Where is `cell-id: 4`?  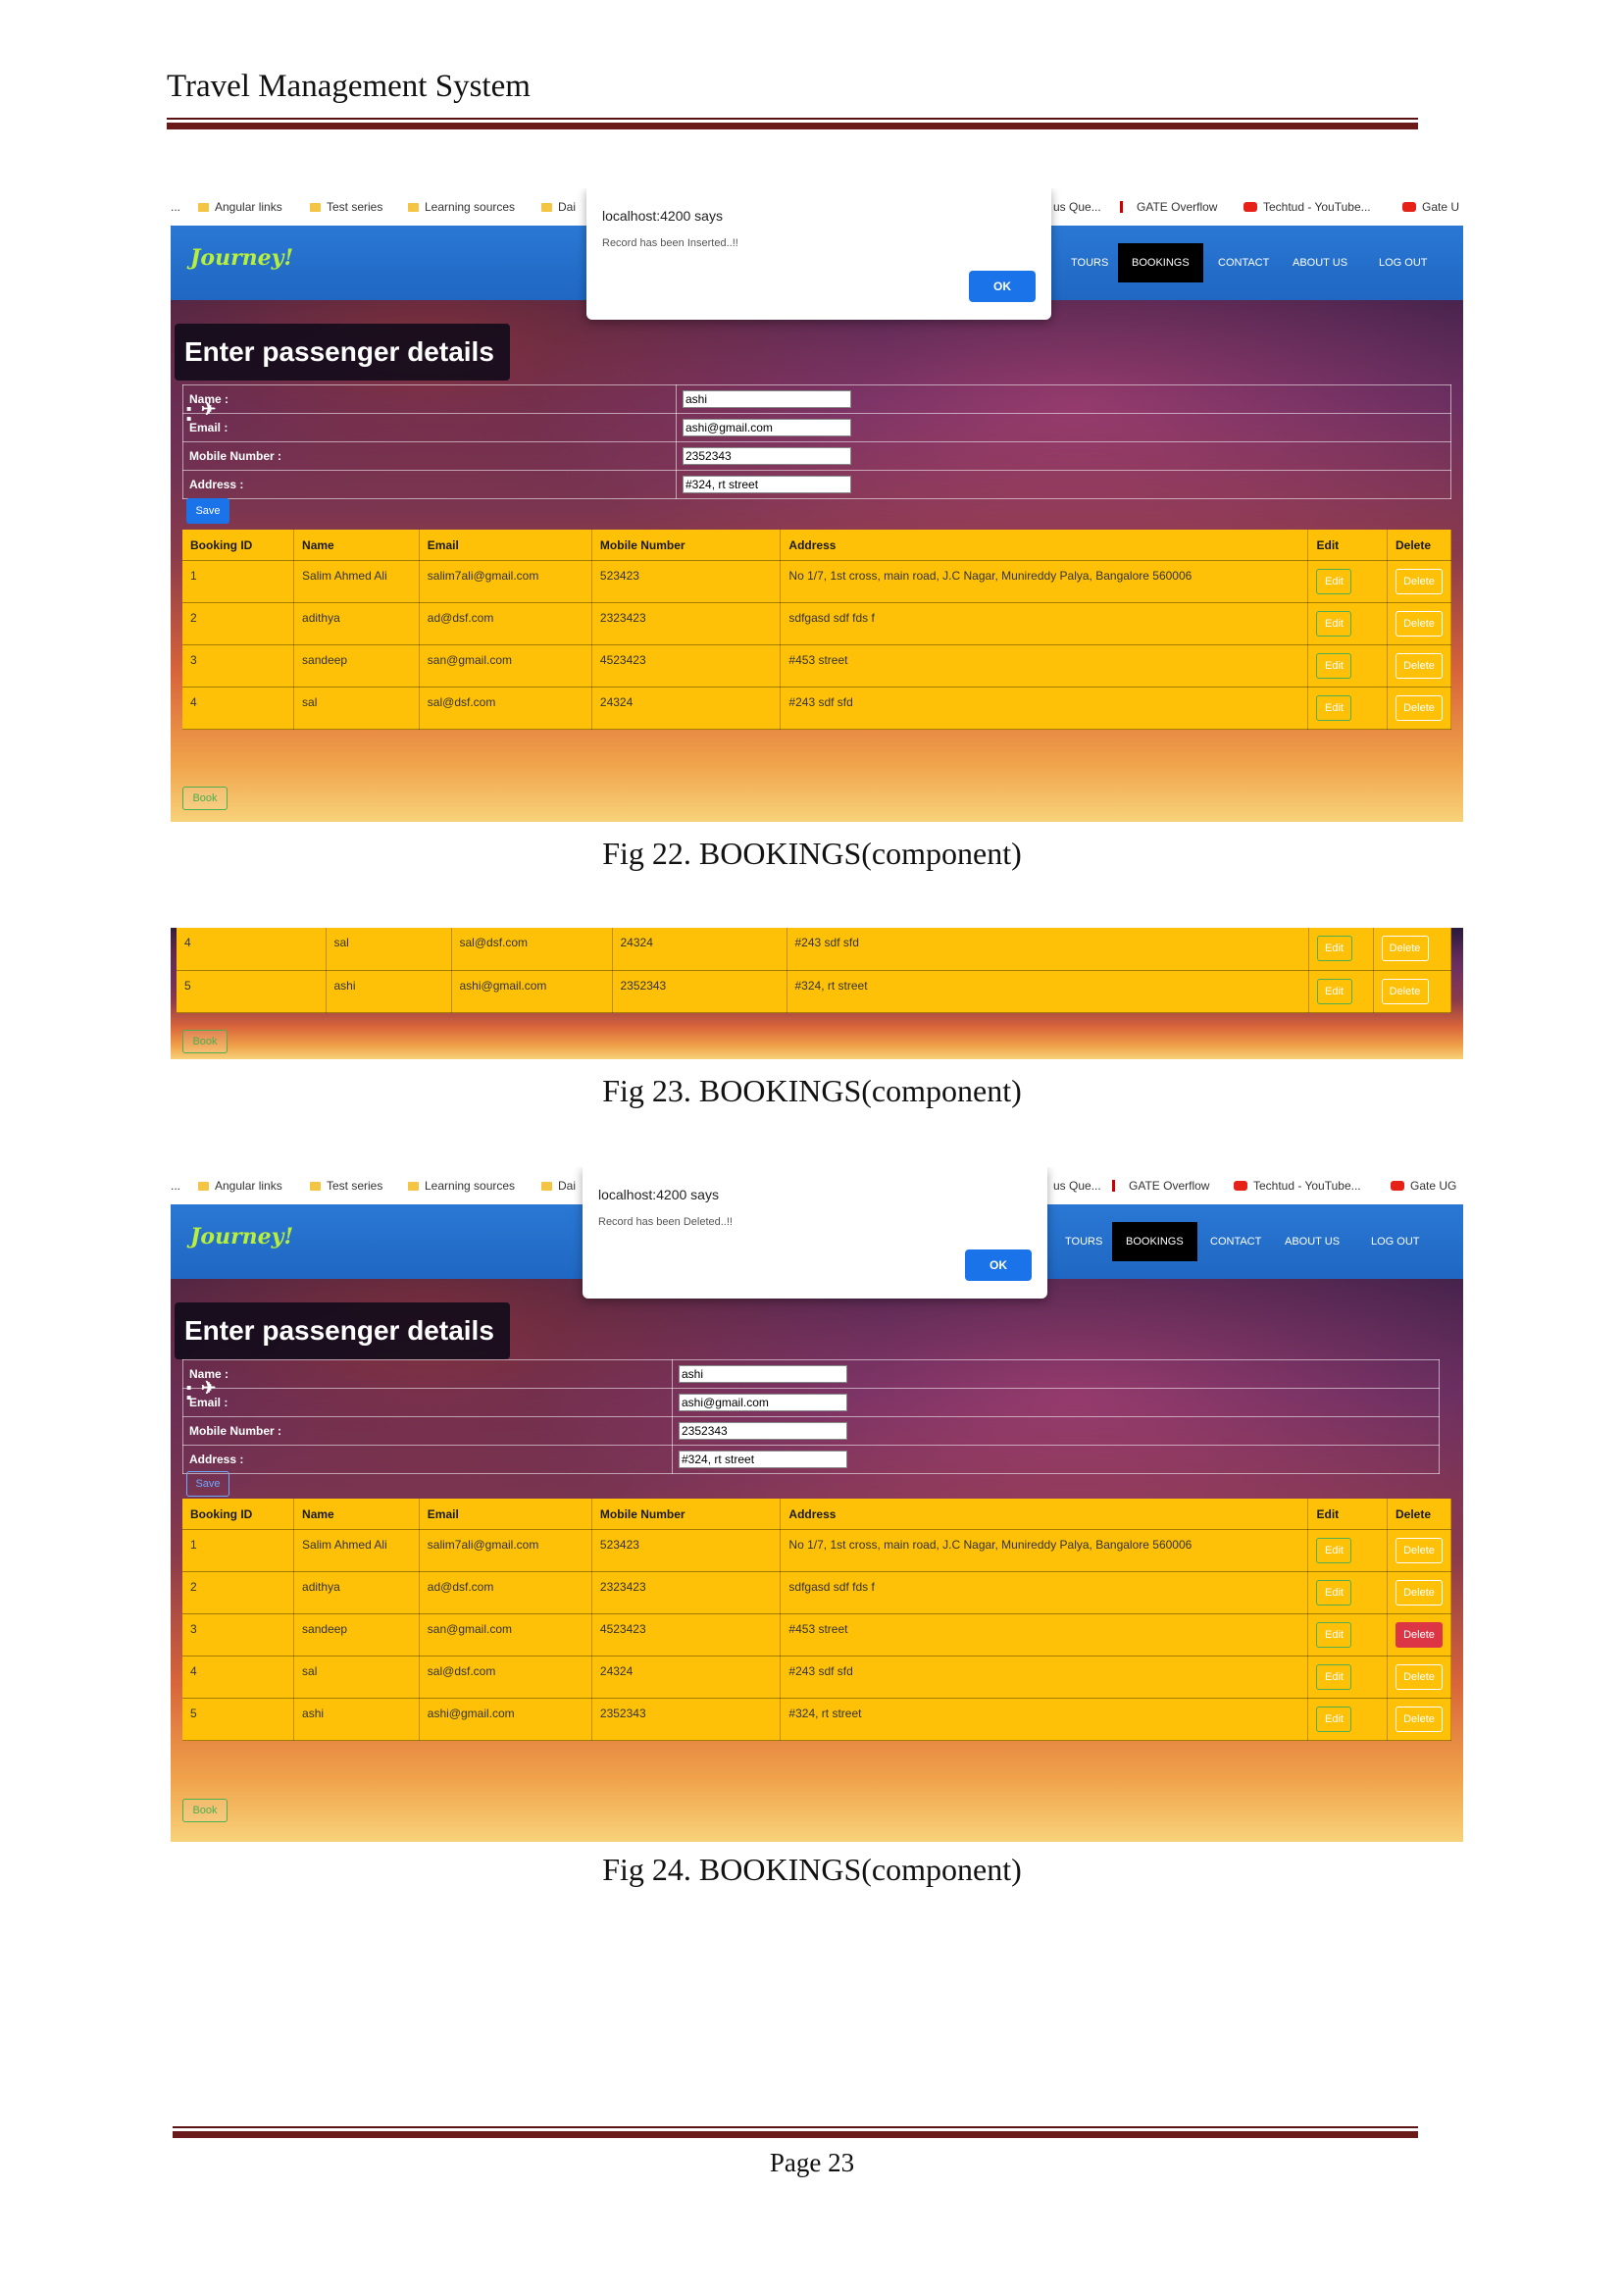 cell-id: 4 is located at coordinates (252, 949).